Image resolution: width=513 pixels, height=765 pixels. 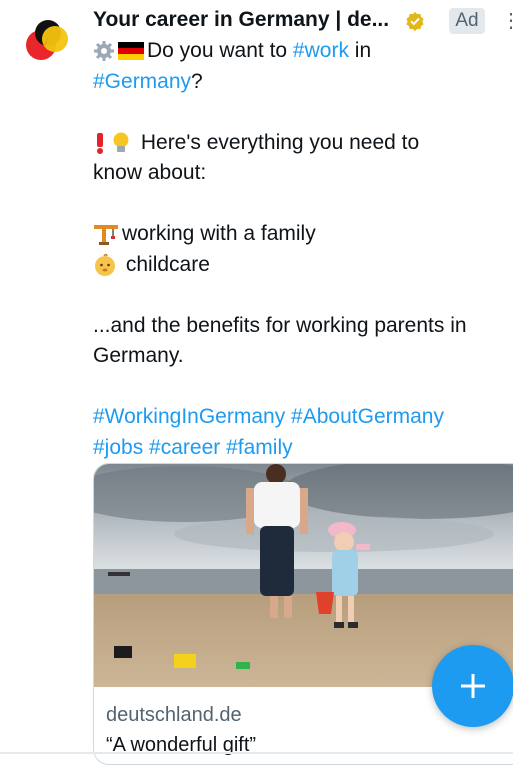 I want to click on post-line-3: Here's everything you need to, so click(x=303, y=143).